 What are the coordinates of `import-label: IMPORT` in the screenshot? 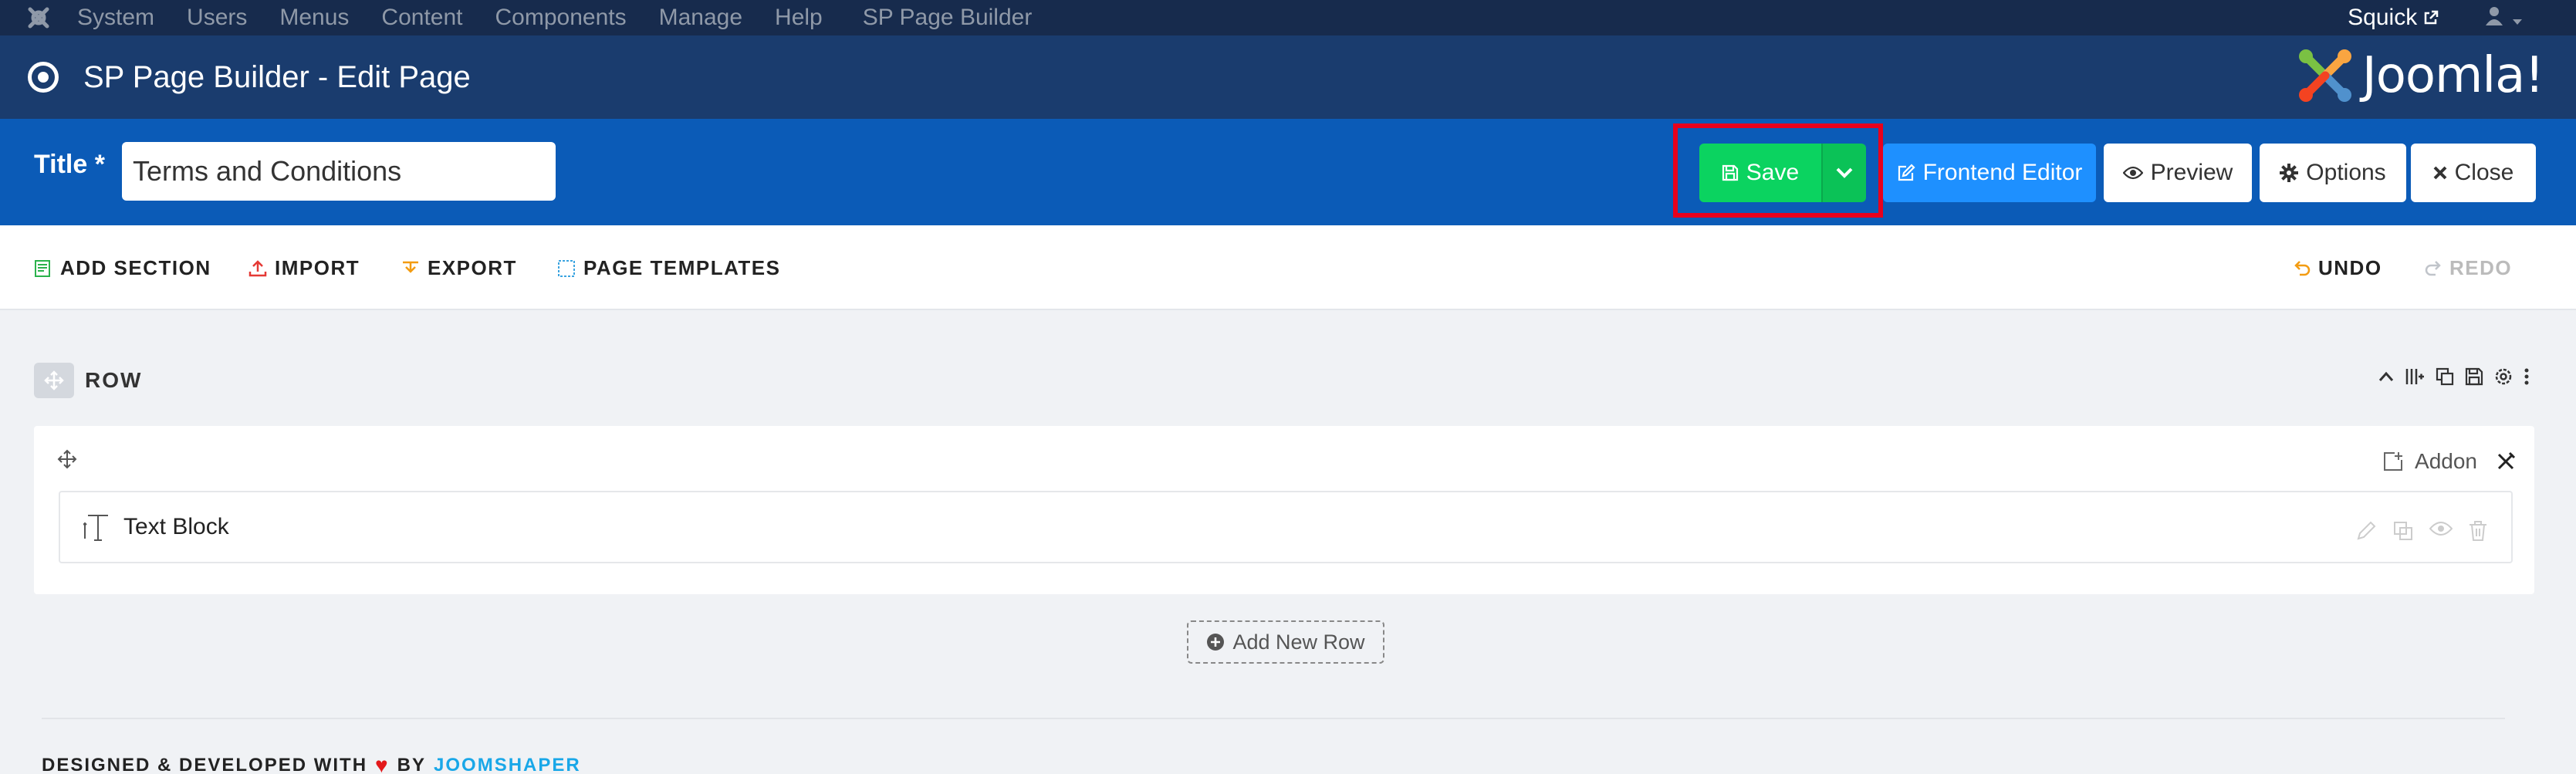 It's located at (317, 267).